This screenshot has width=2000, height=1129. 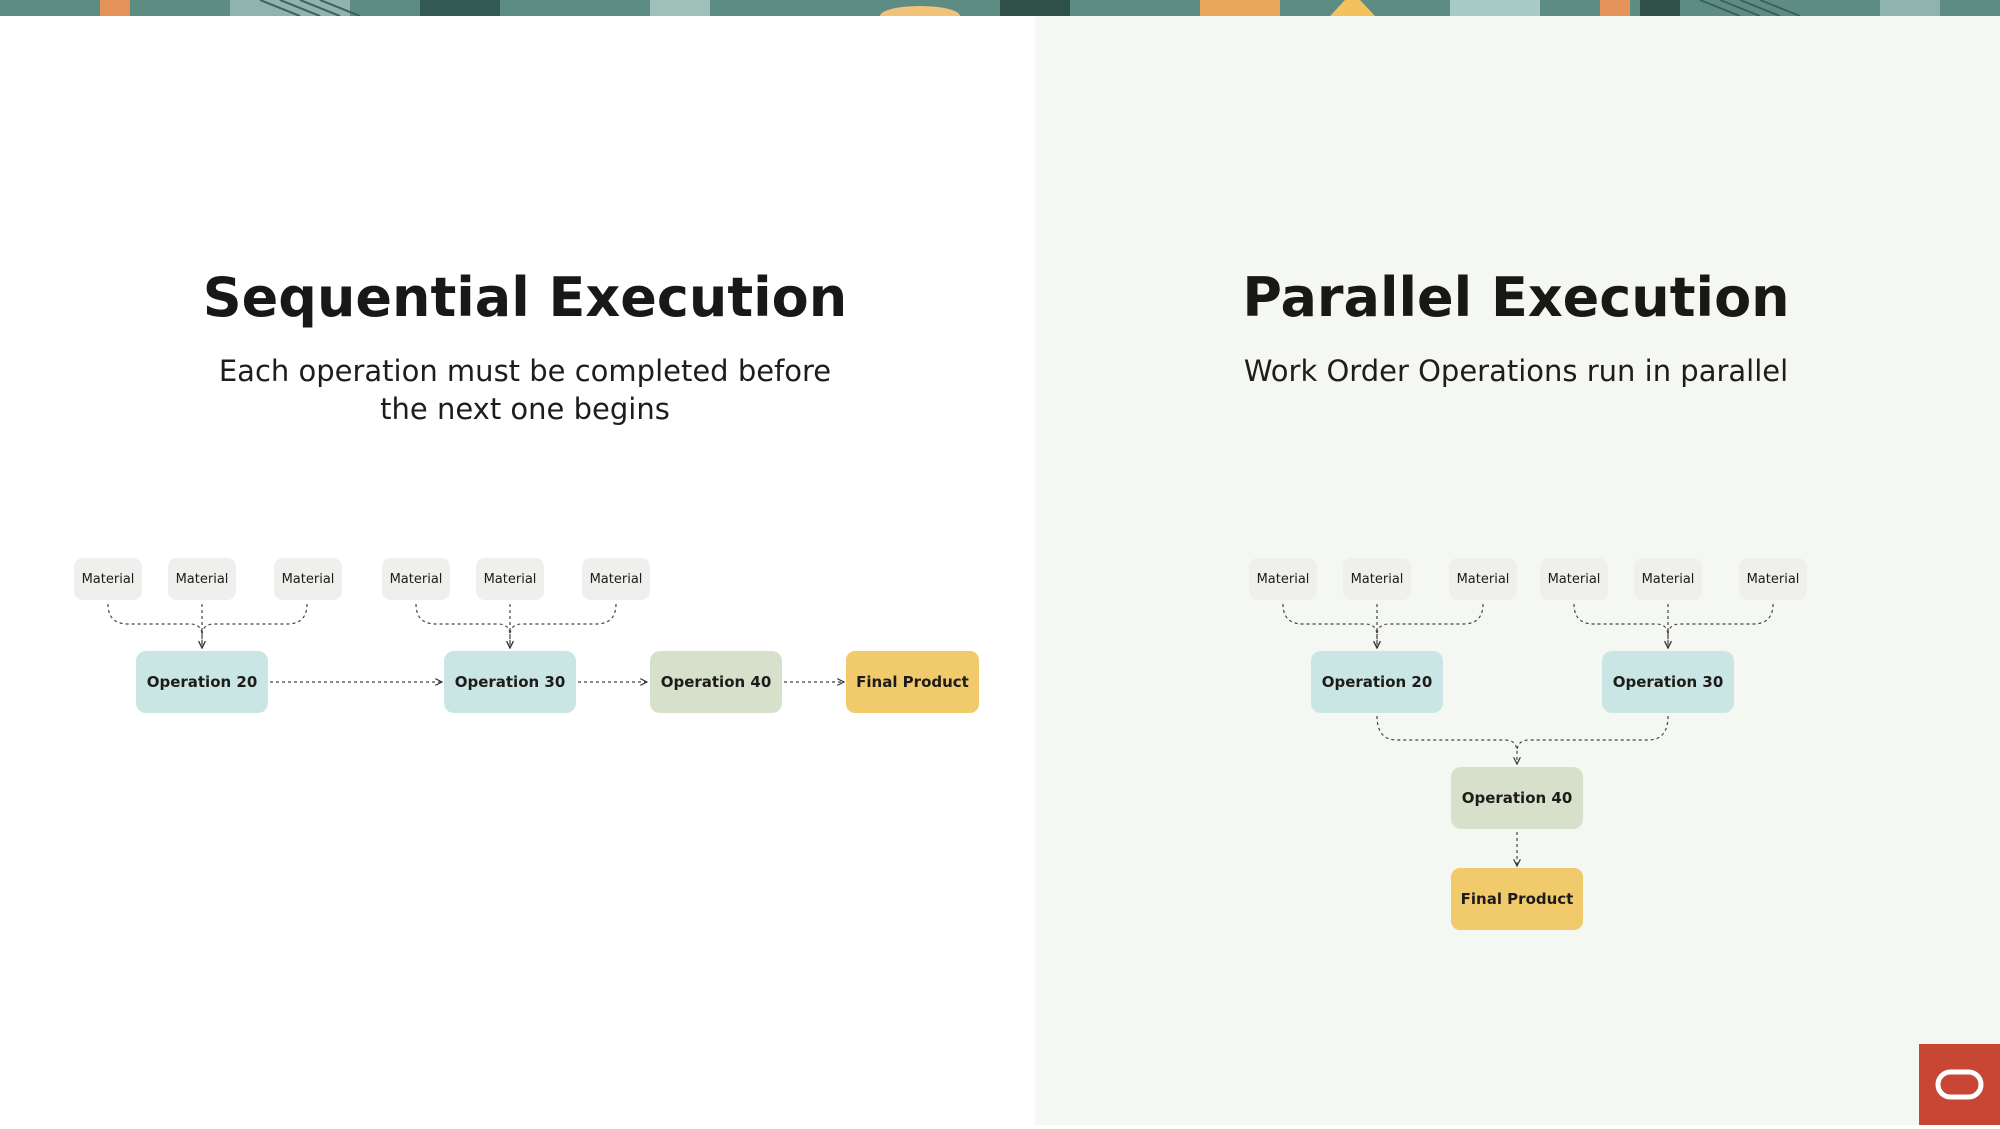 What do you see at coordinates (1377, 682) in the screenshot?
I see `parallel-operation-20-node: Operation 20` at bounding box center [1377, 682].